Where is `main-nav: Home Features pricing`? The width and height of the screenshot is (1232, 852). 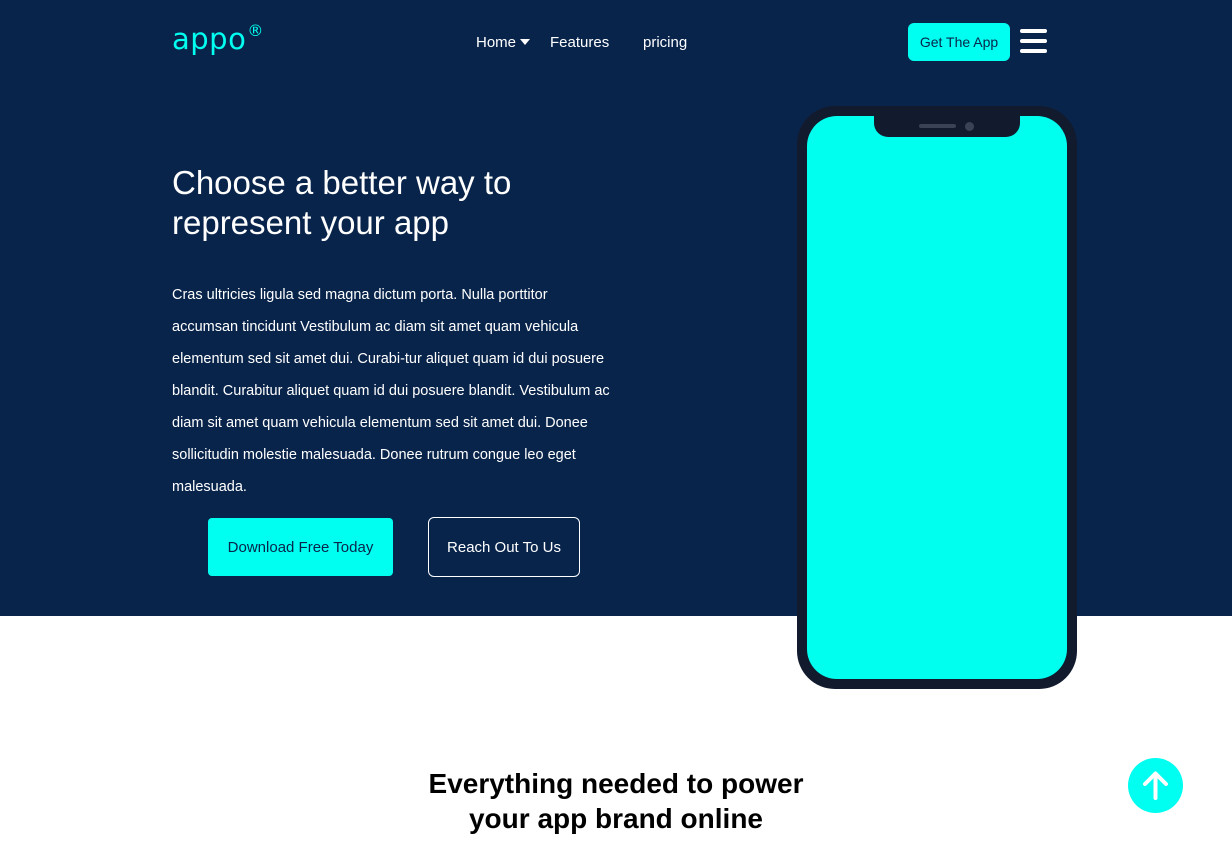
main-nav: Home Features pricing is located at coordinates (616, 43).